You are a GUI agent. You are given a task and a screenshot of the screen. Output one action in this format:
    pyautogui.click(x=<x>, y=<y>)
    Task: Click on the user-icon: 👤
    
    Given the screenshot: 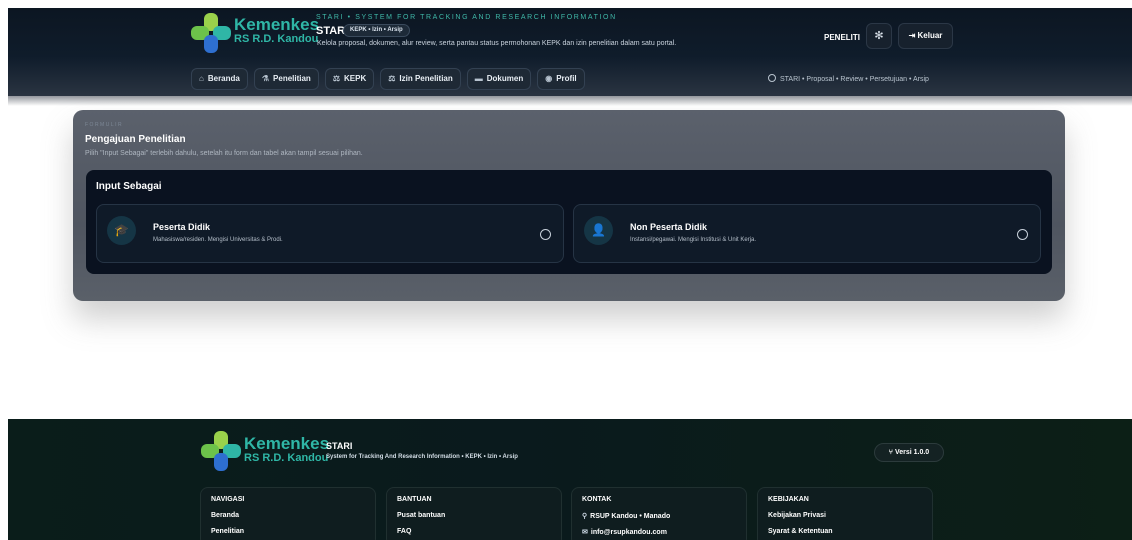 What is the action you would take?
    pyautogui.click(x=598, y=230)
    